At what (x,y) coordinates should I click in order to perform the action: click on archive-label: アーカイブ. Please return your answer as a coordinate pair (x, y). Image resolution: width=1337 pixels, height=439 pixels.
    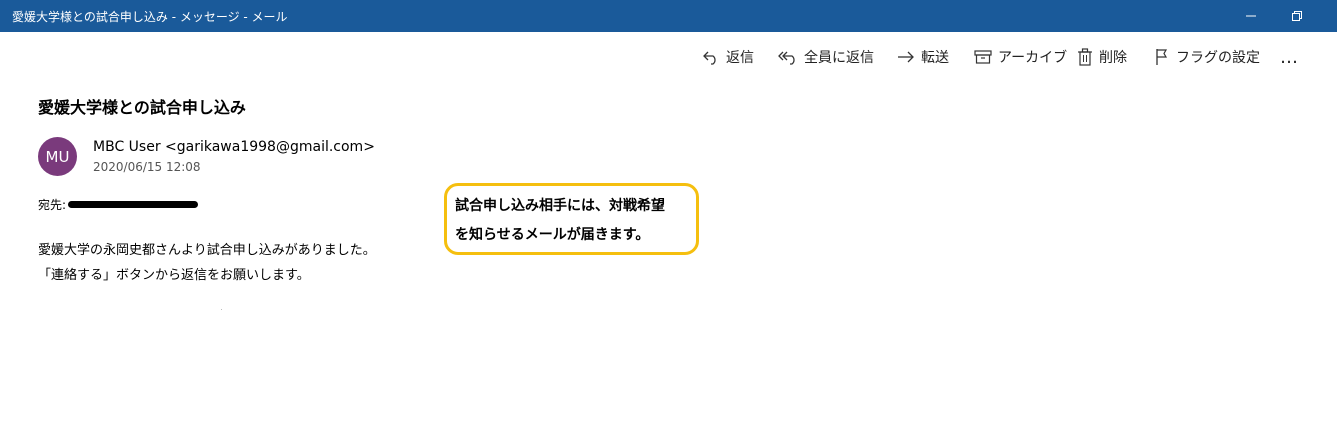
    Looking at the image, I should click on (1033, 58).